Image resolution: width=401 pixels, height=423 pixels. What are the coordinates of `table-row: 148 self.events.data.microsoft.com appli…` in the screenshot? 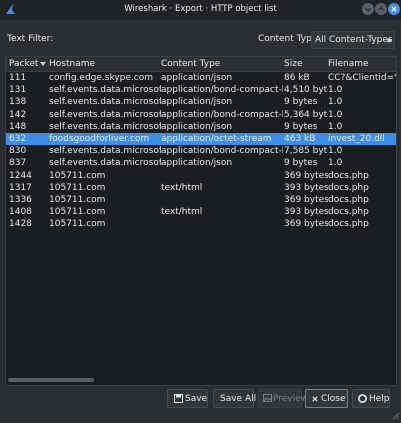 It's located at (201, 127).